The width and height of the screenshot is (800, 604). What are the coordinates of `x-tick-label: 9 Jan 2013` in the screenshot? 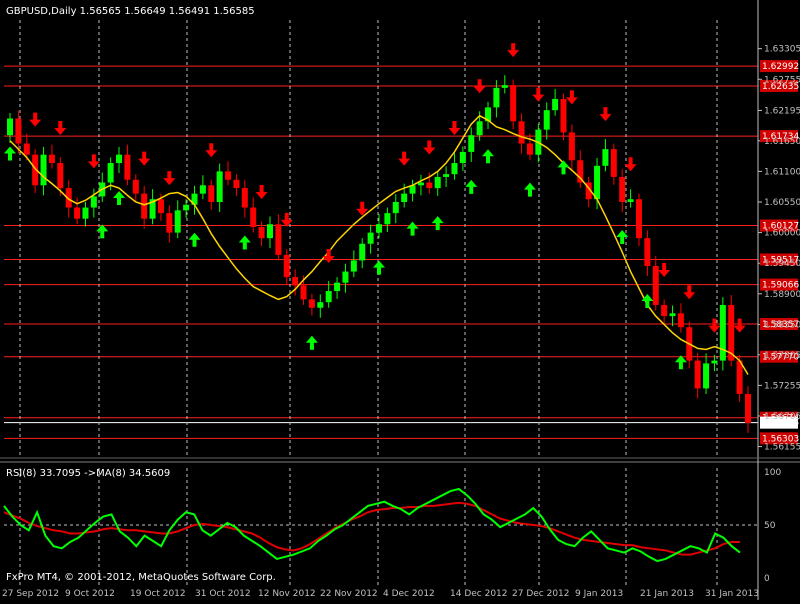 It's located at (599, 594).